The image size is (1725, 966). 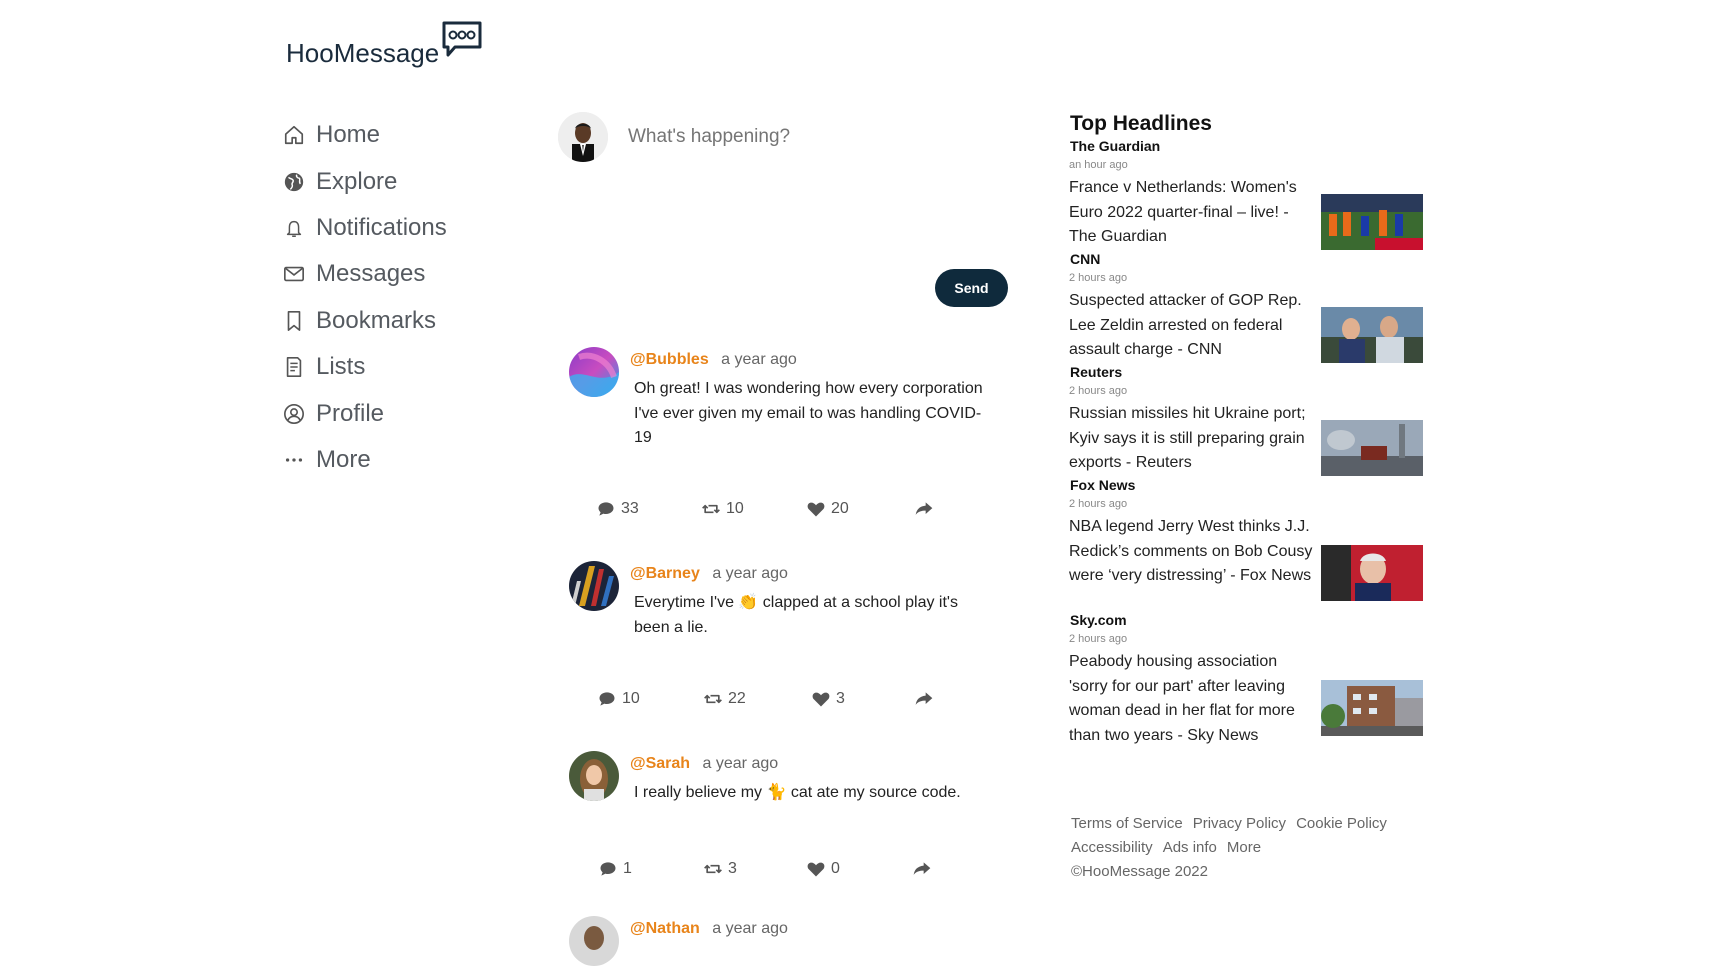 I want to click on footer-link-more: More, so click(x=1244, y=847).